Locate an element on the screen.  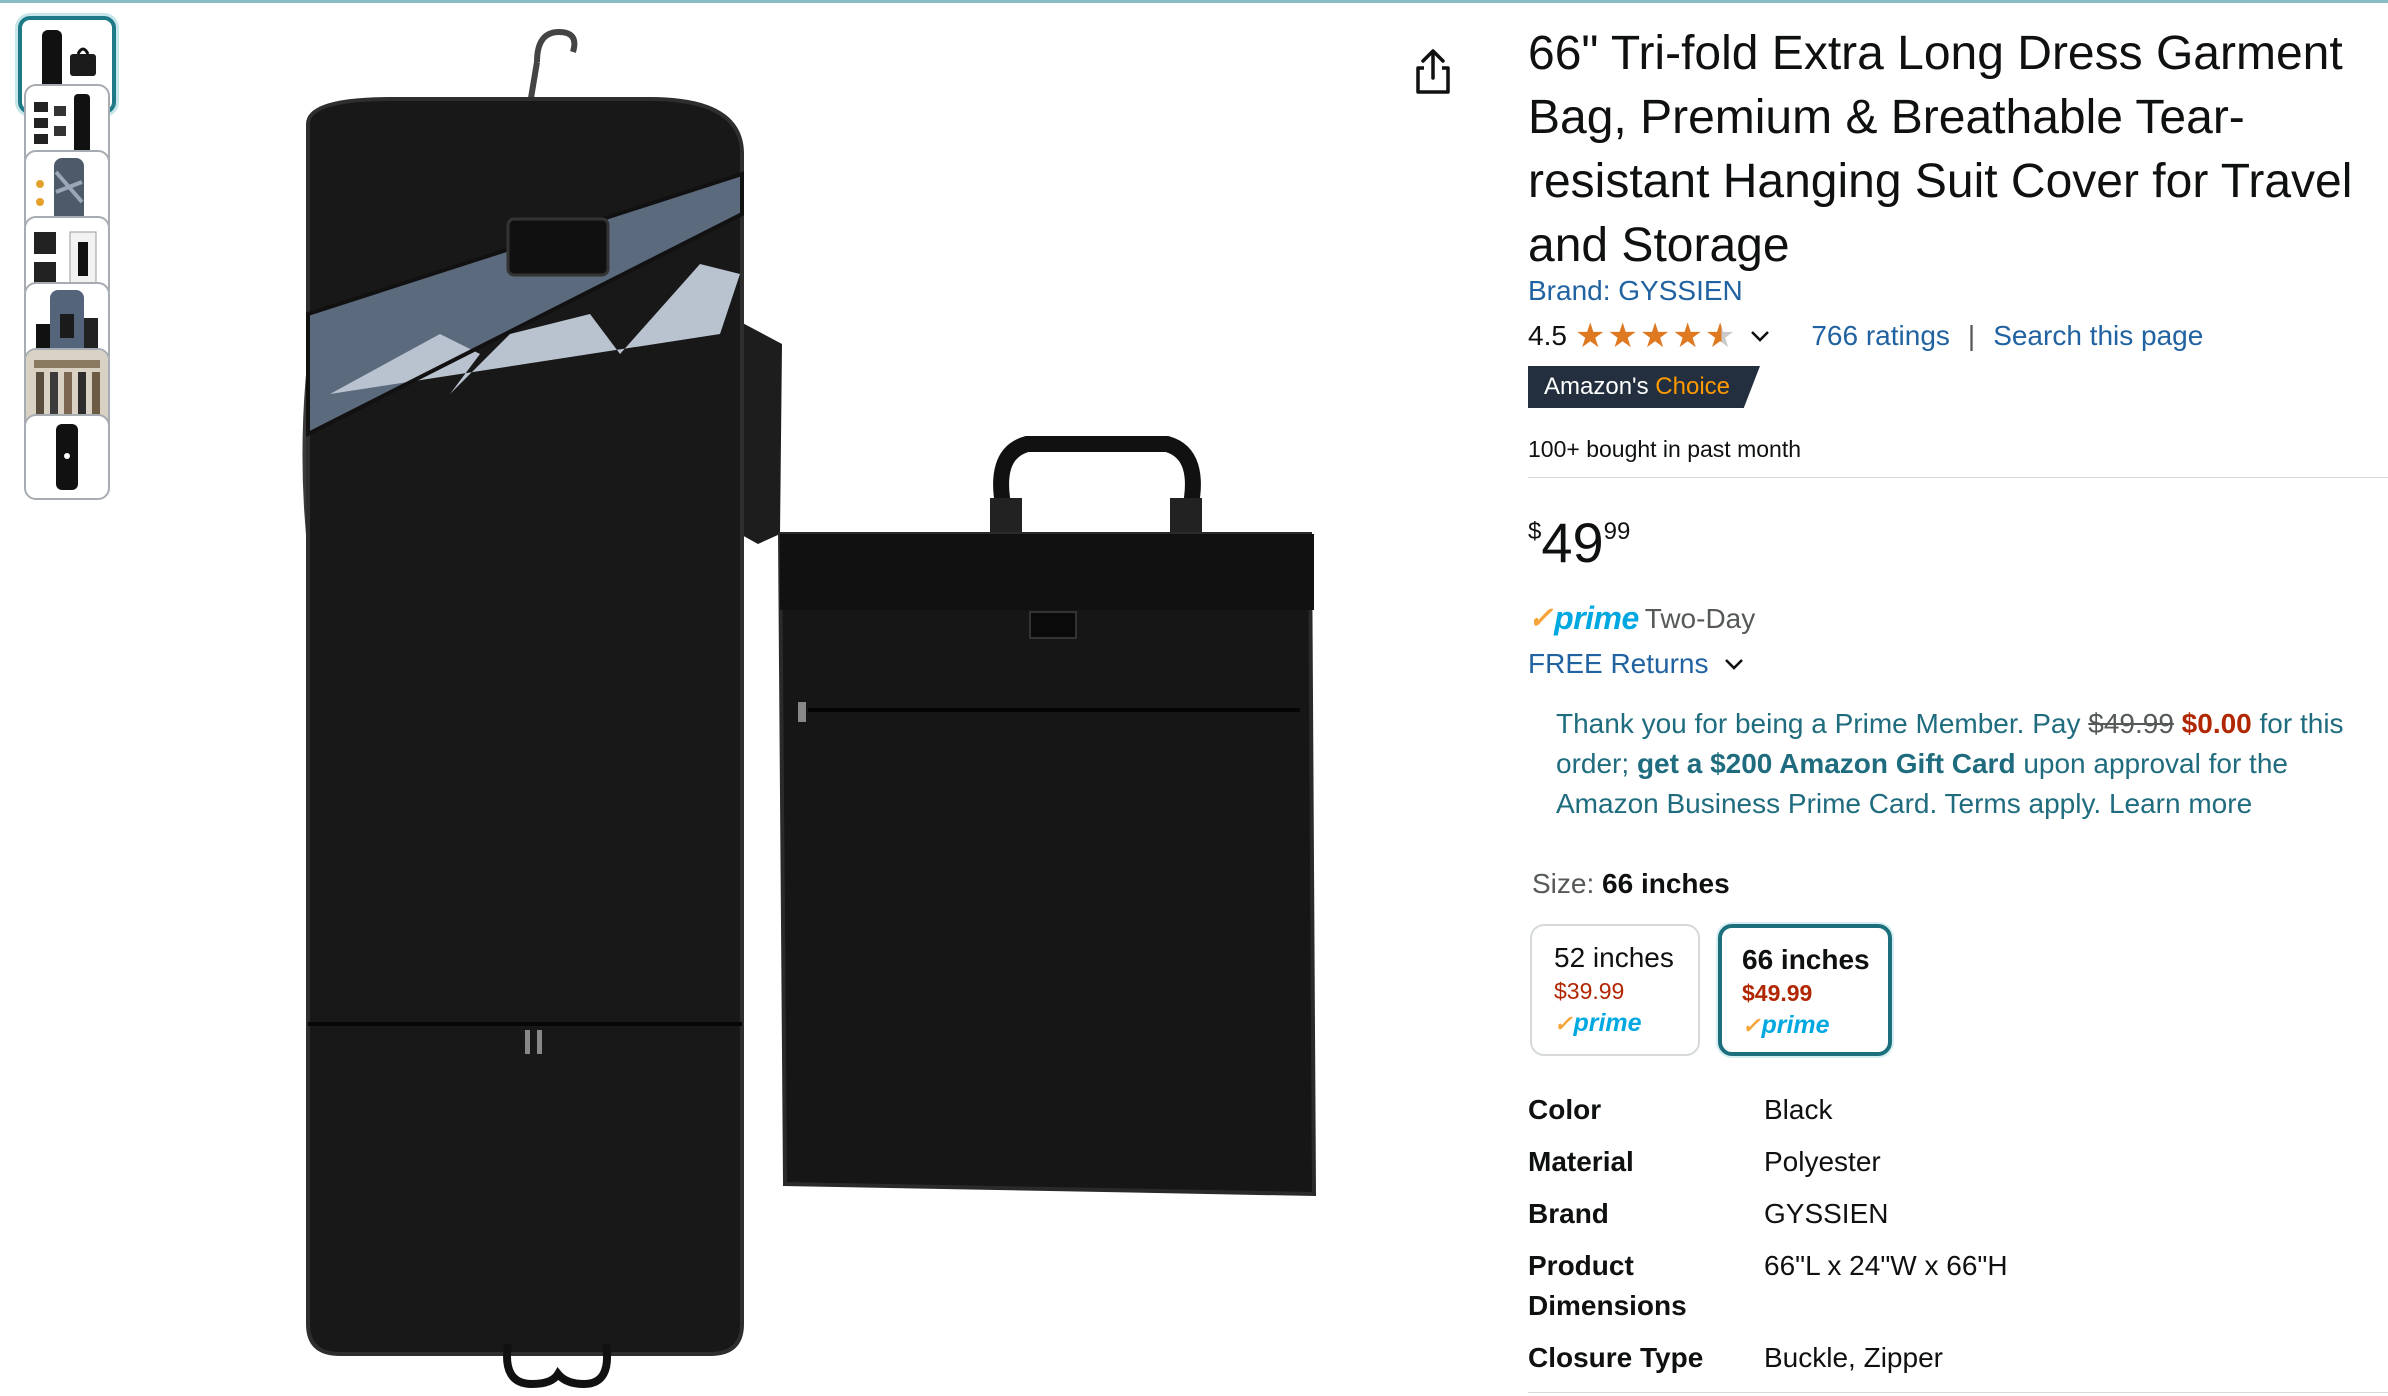
spec-value: Polyester is located at coordinates (1822, 1161).